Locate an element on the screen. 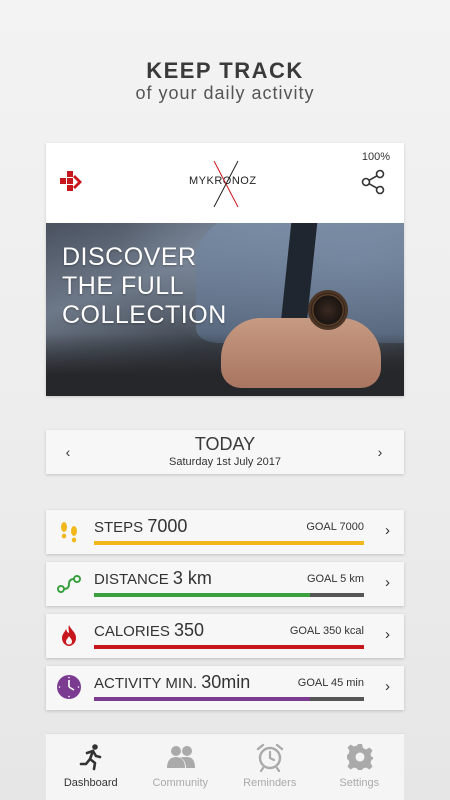  gear-icon is located at coordinates (359, 757).